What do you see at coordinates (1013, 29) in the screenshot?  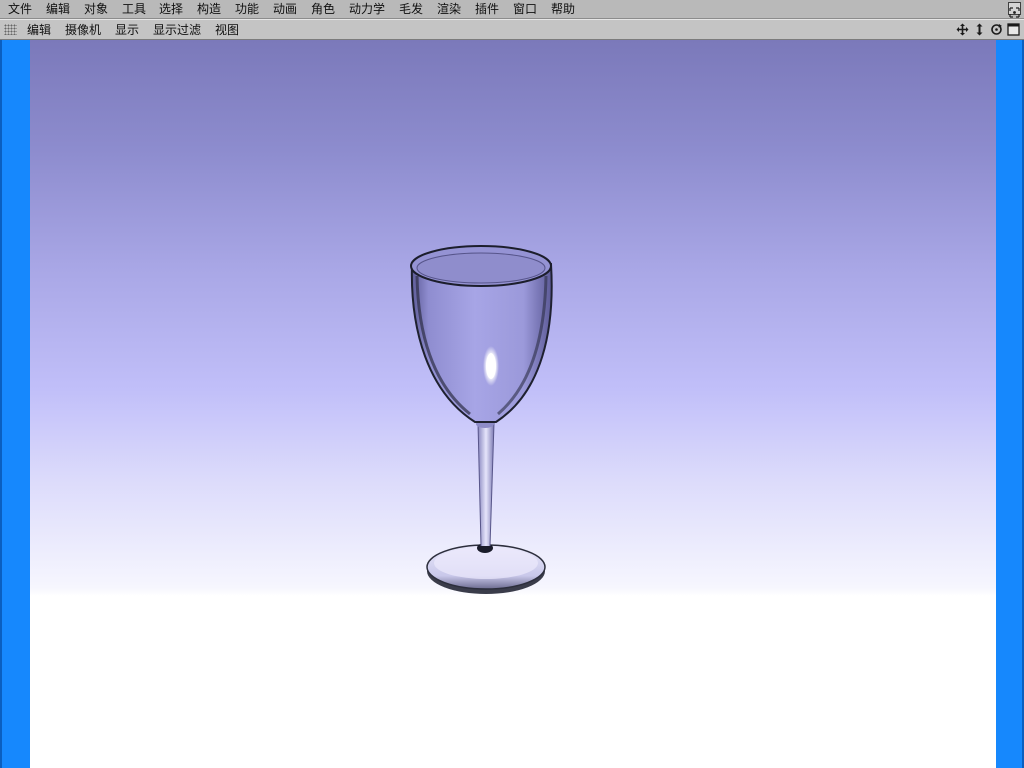 I see `maximize-view-icon` at bounding box center [1013, 29].